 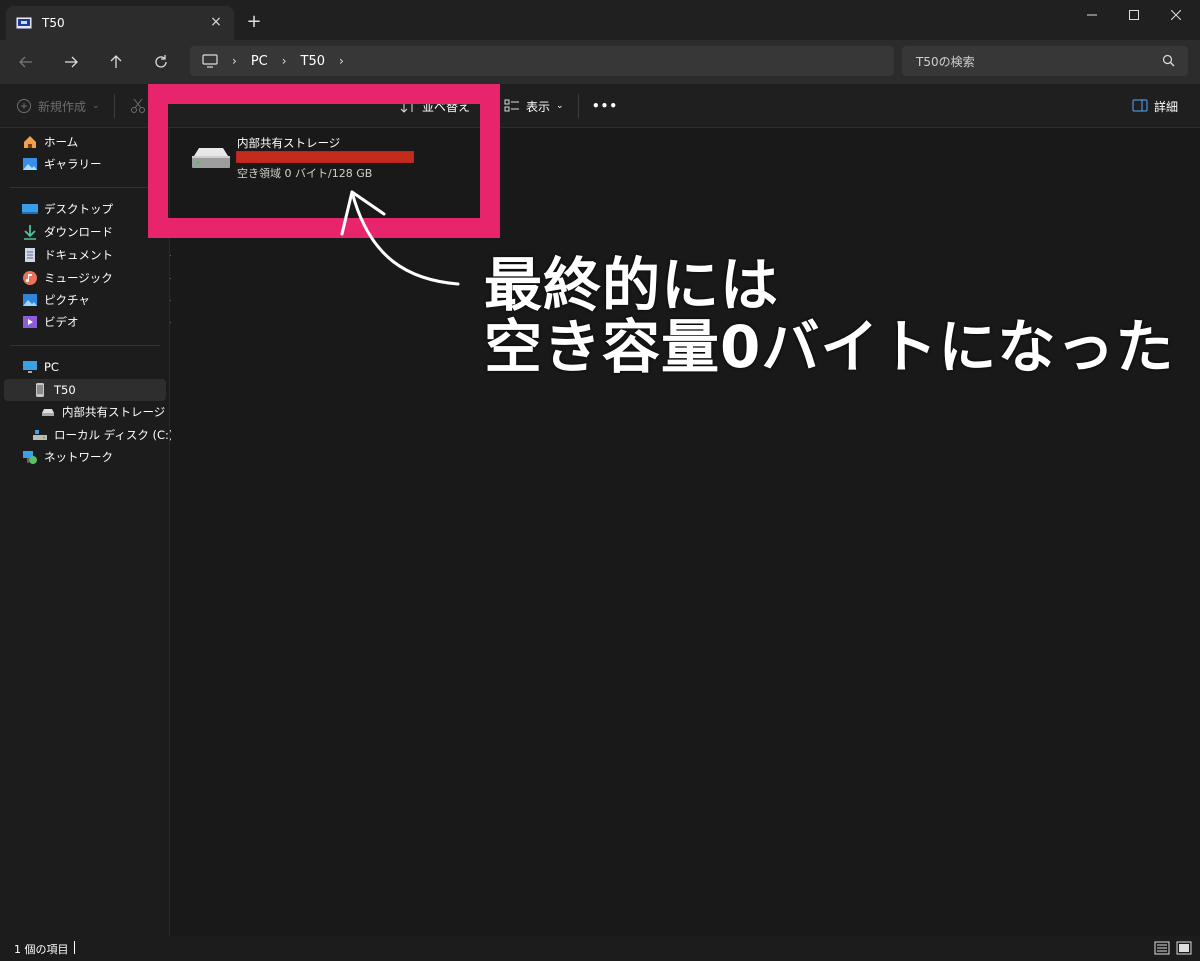 I want to click on pictures-icon, so click(x=30, y=300).